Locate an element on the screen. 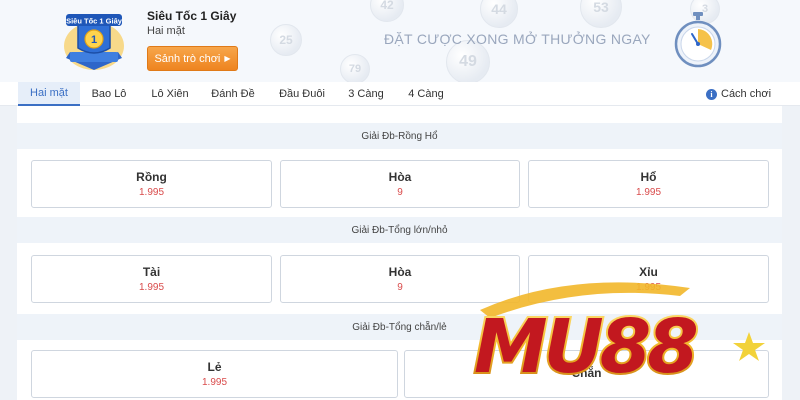 The height and width of the screenshot is (400, 800). bet-option-ho: Hổ 1.995 is located at coordinates (648, 184).